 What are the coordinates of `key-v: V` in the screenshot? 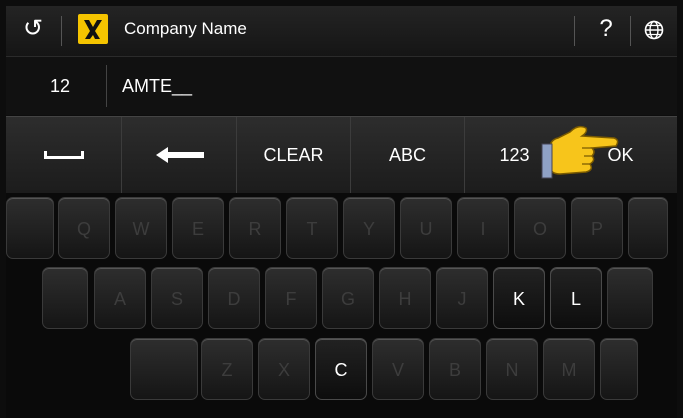 It's located at (398, 369).